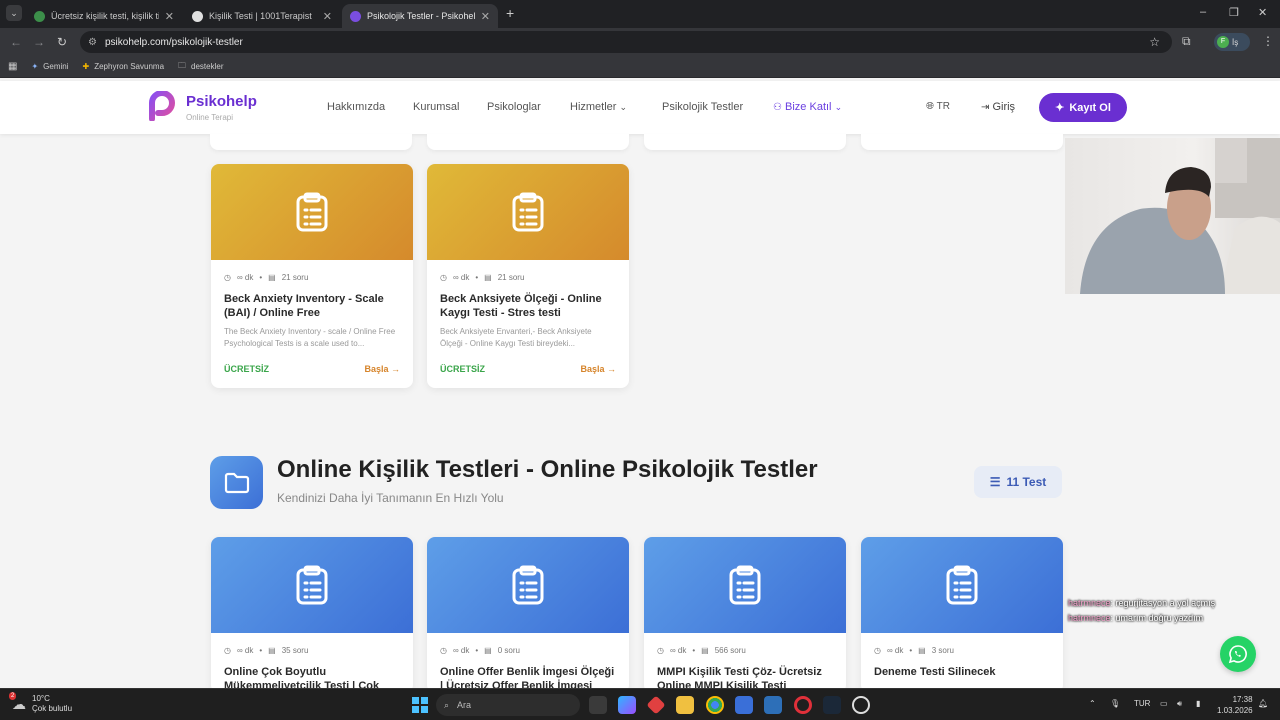  Describe the element at coordinates (200, 67) in the screenshot. I see `bookmark-folder-destekler: 🗀 destekler` at that location.